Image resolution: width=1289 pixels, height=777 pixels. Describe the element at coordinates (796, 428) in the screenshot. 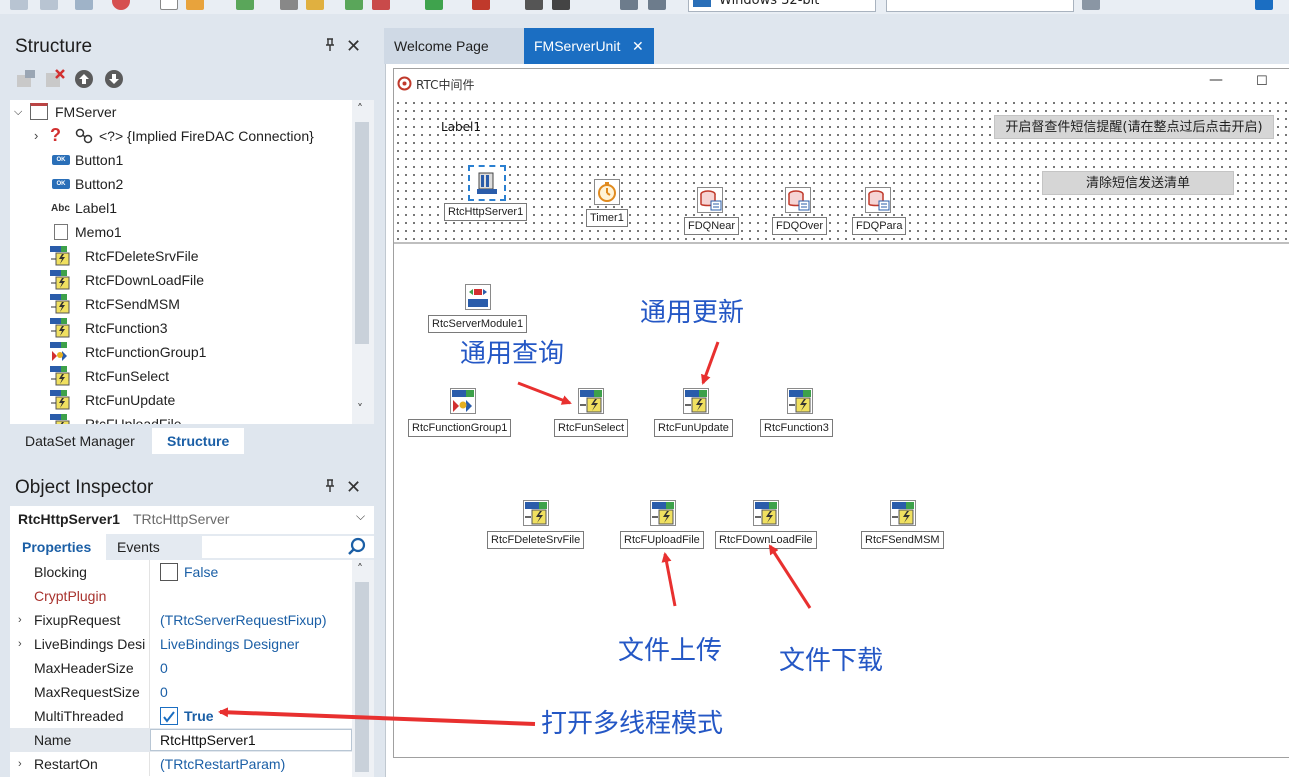

I see `component-label: RtcFunction3` at that location.